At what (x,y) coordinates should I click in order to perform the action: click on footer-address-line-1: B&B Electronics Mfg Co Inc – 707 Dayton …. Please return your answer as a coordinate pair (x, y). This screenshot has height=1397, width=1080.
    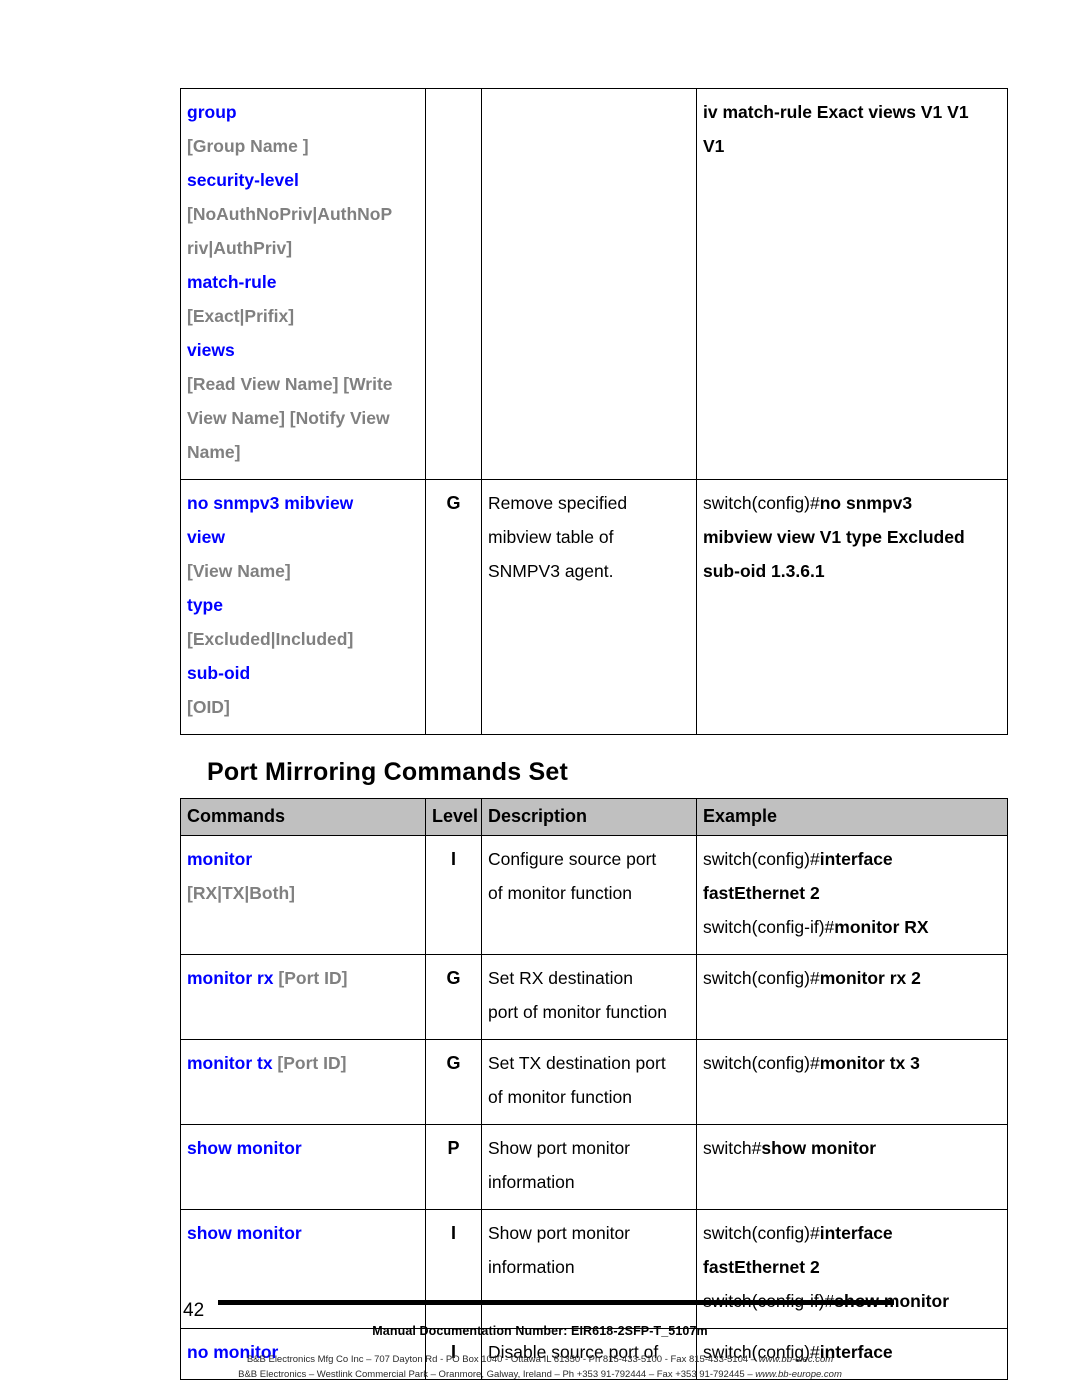
    Looking at the image, I should click on (540, 1359).